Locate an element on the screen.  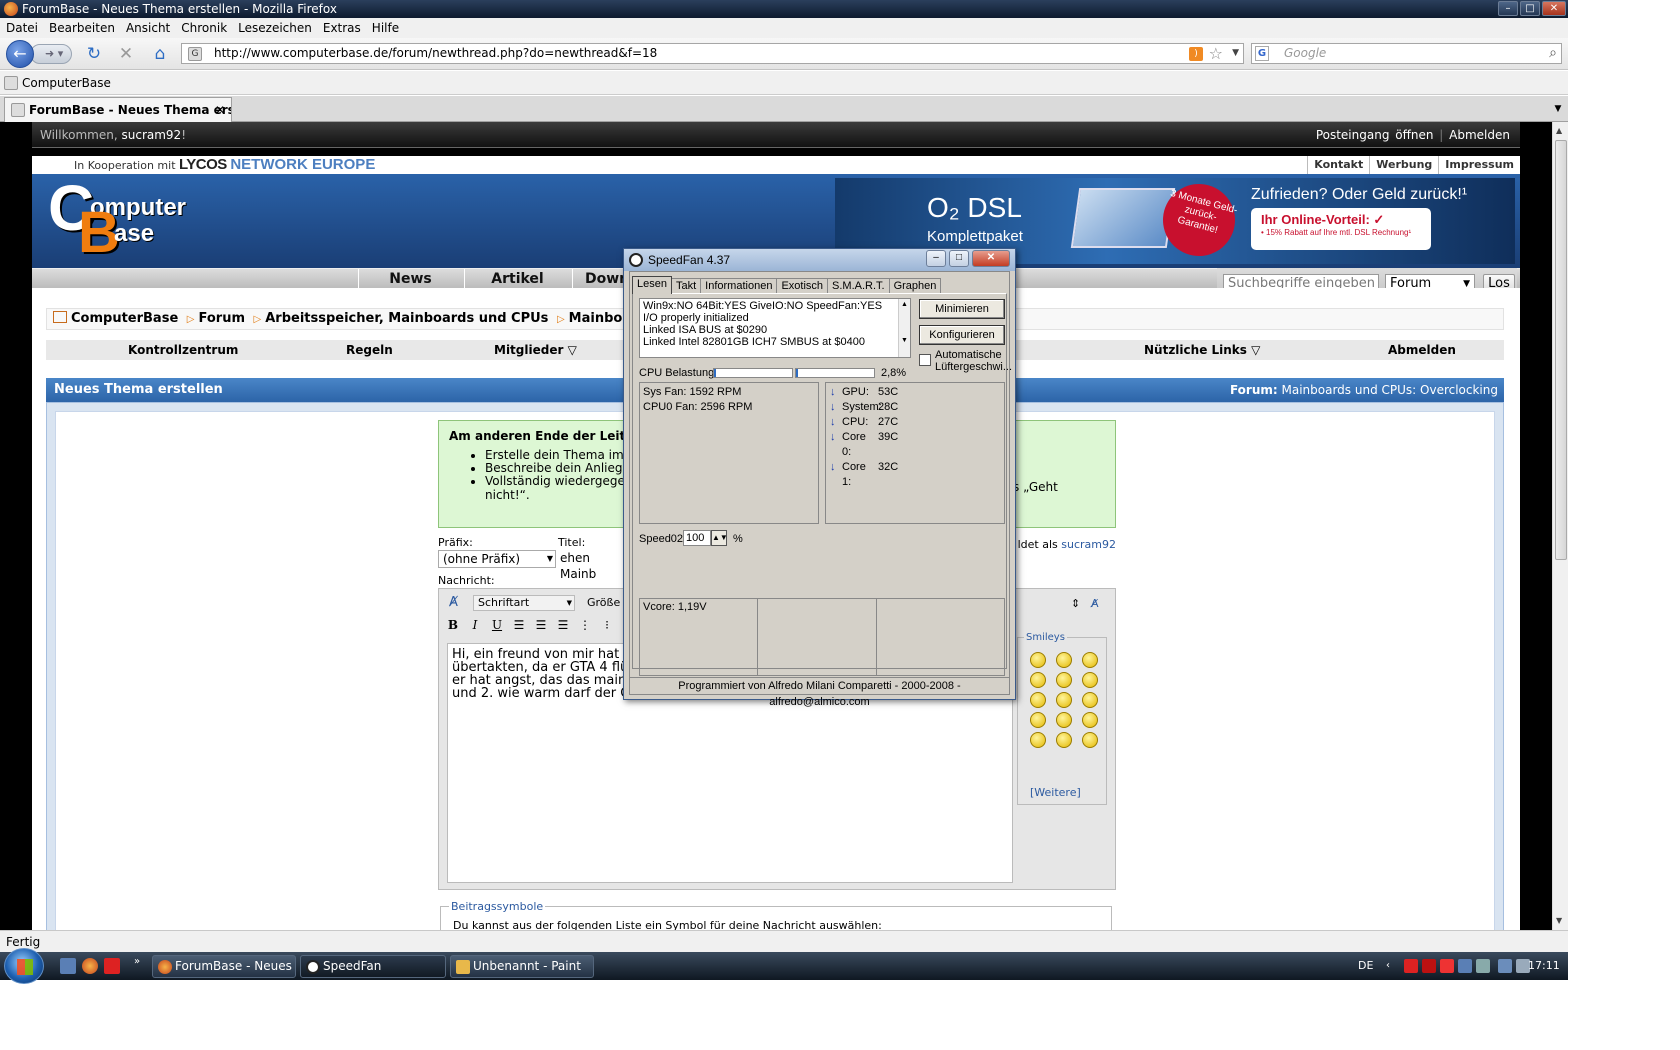
ordered-list-icon: ⋮ is located at coordinates (585, 625).